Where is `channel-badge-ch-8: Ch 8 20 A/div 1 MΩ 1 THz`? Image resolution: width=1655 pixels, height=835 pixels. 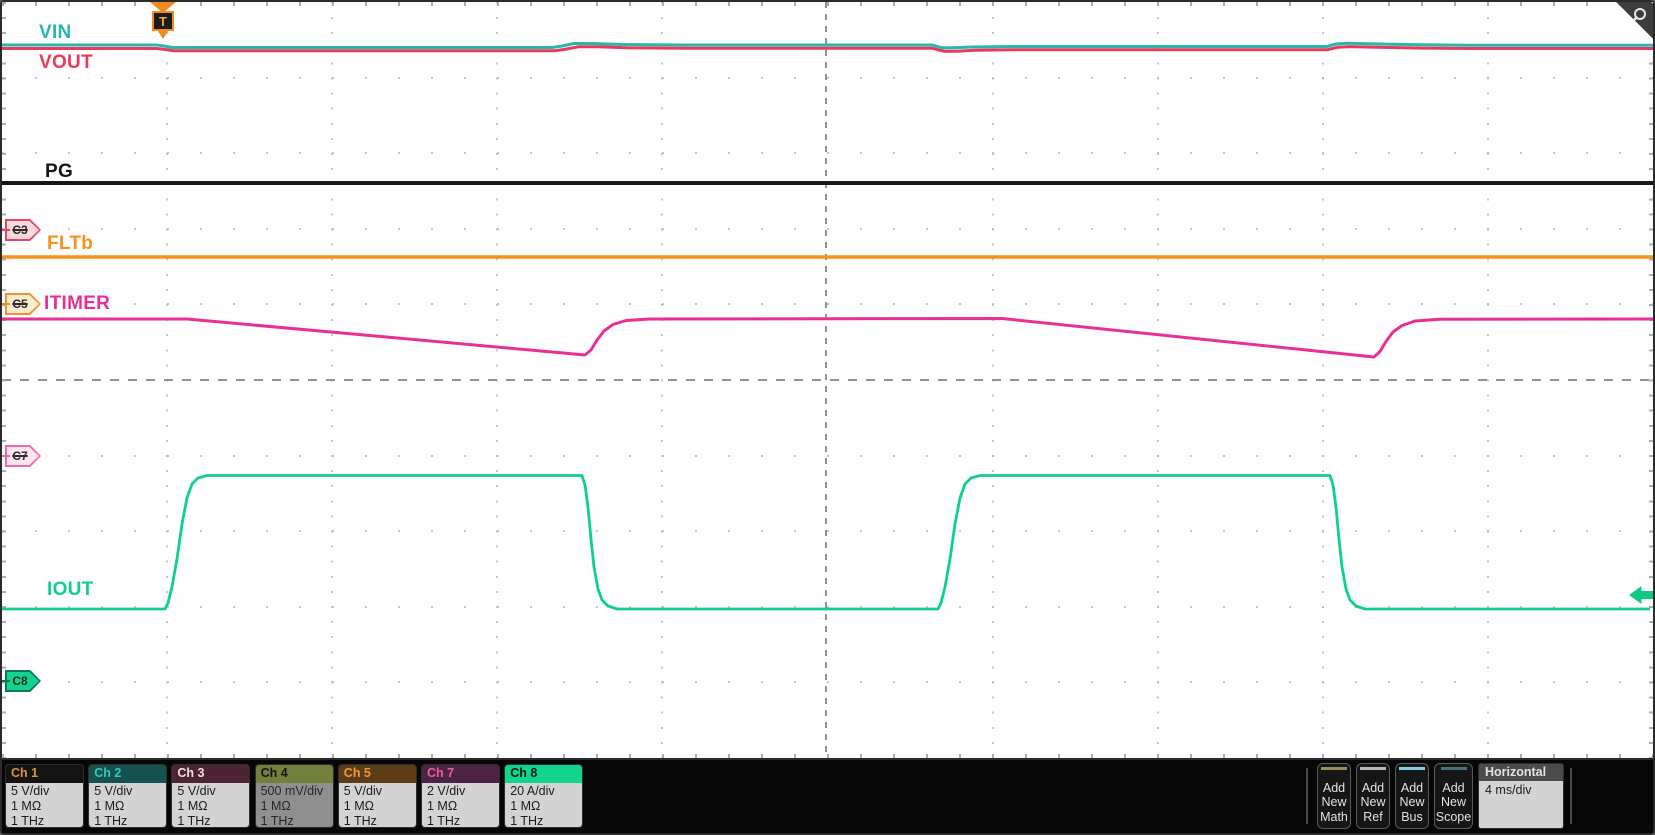 channel-badge-ch-8: Ch 8 20 A/div 1 MΩ 1 THz is located at coordinates (544, 796).